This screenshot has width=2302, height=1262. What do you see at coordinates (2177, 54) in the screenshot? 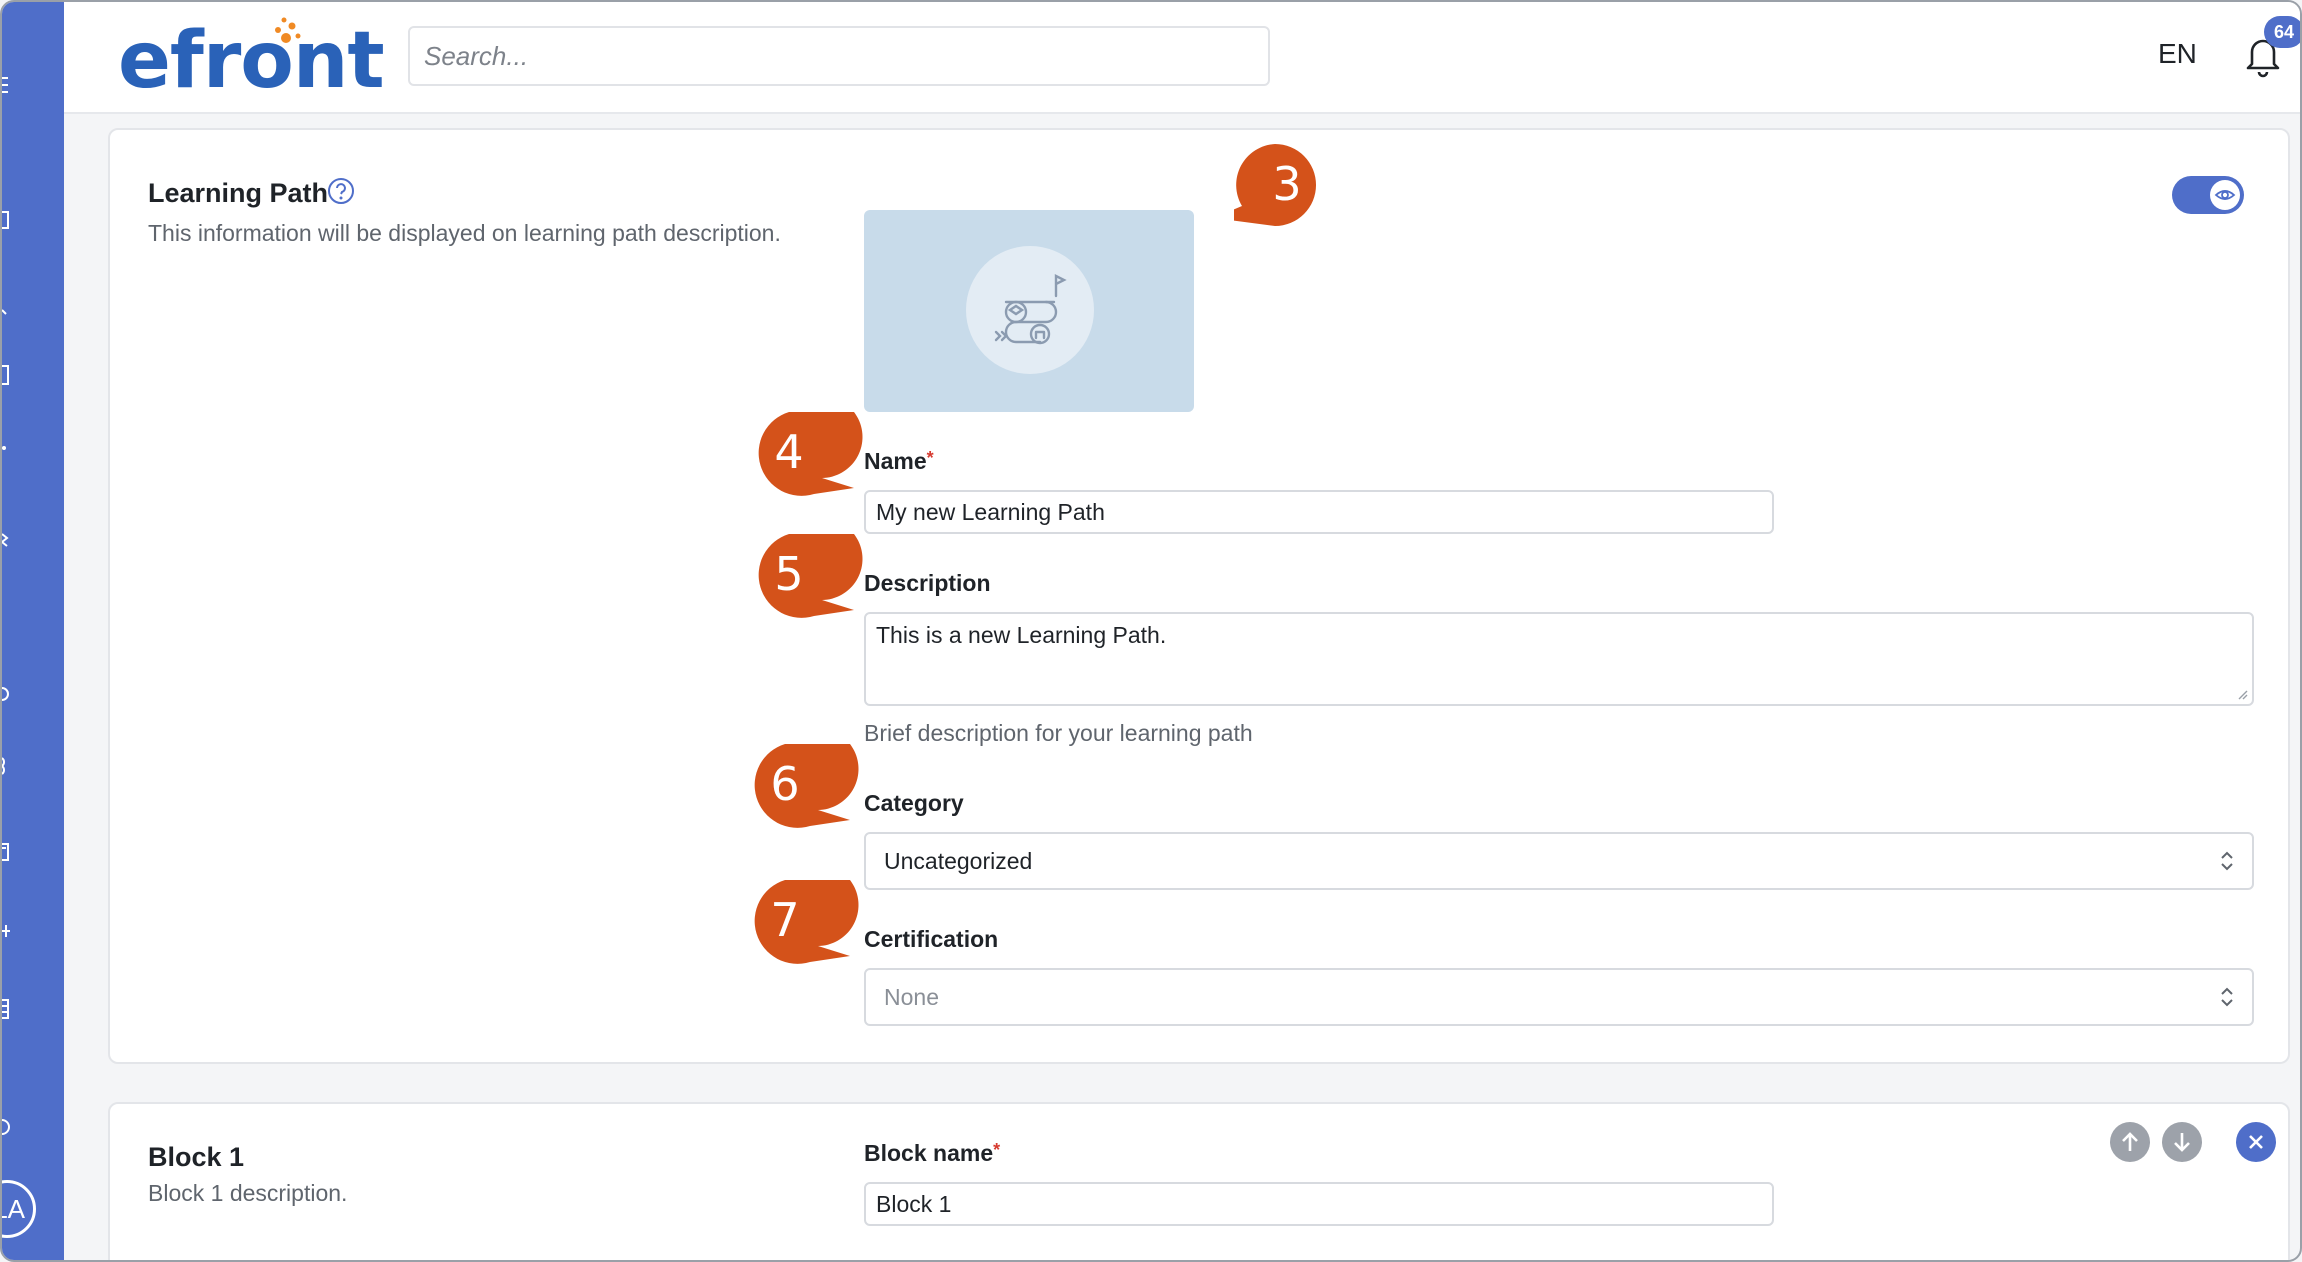
I see `language-selector: EN` at bounding box center [2177, 54].